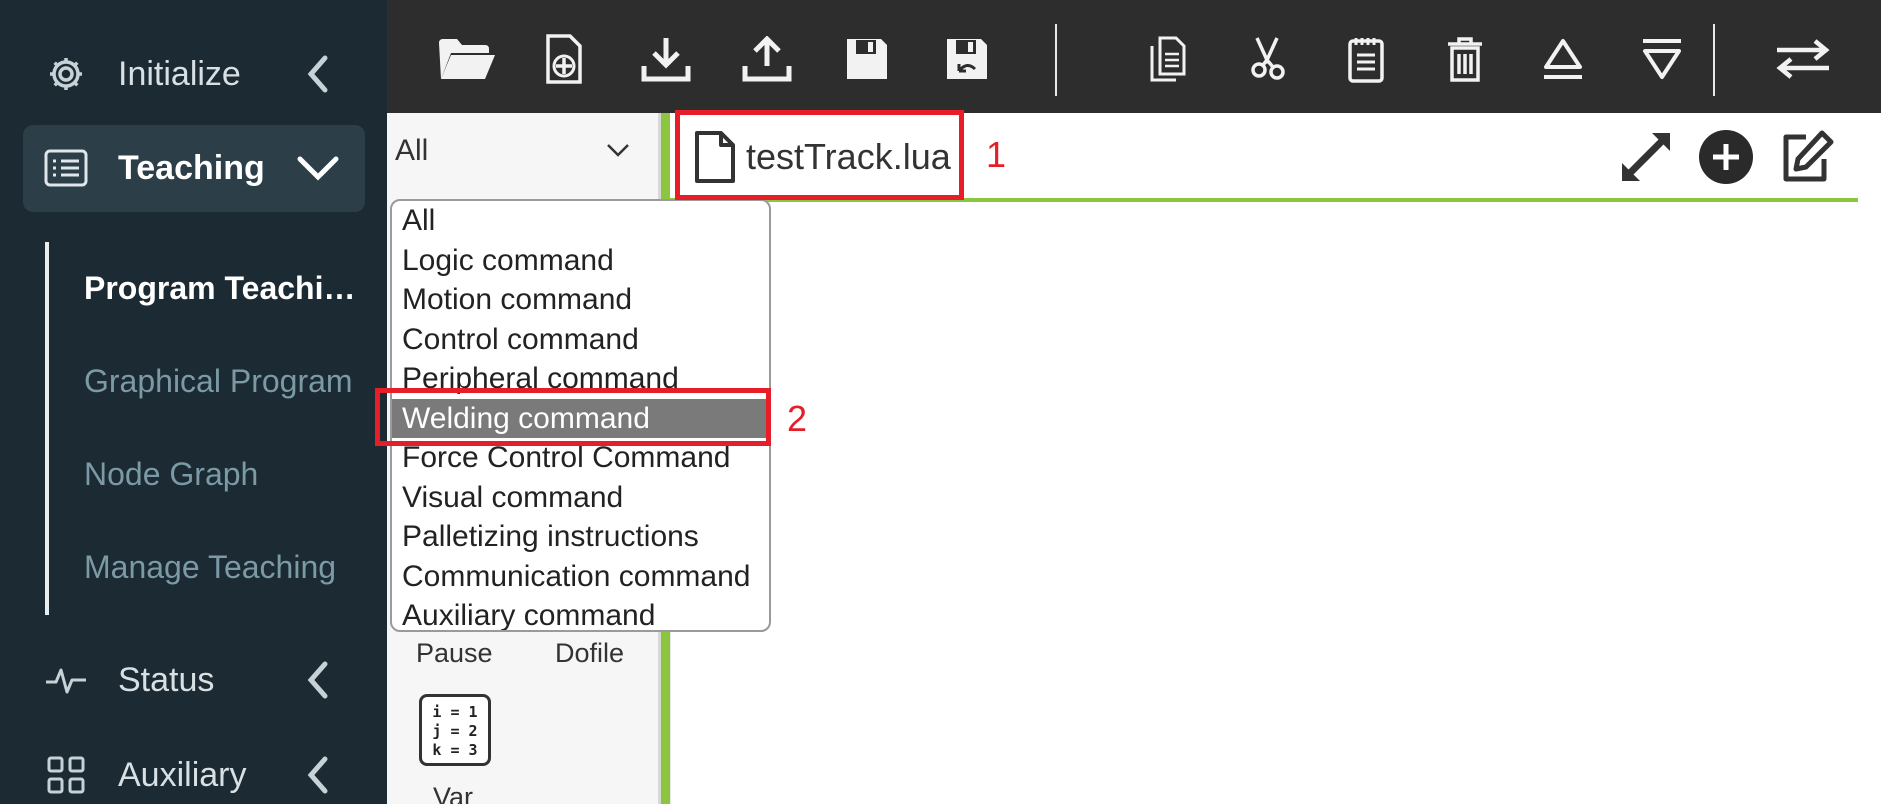  Describe the element at coordinates (171, 474) in the screenshot. I see `sub-item-node-graph: Node Graph` at that location.